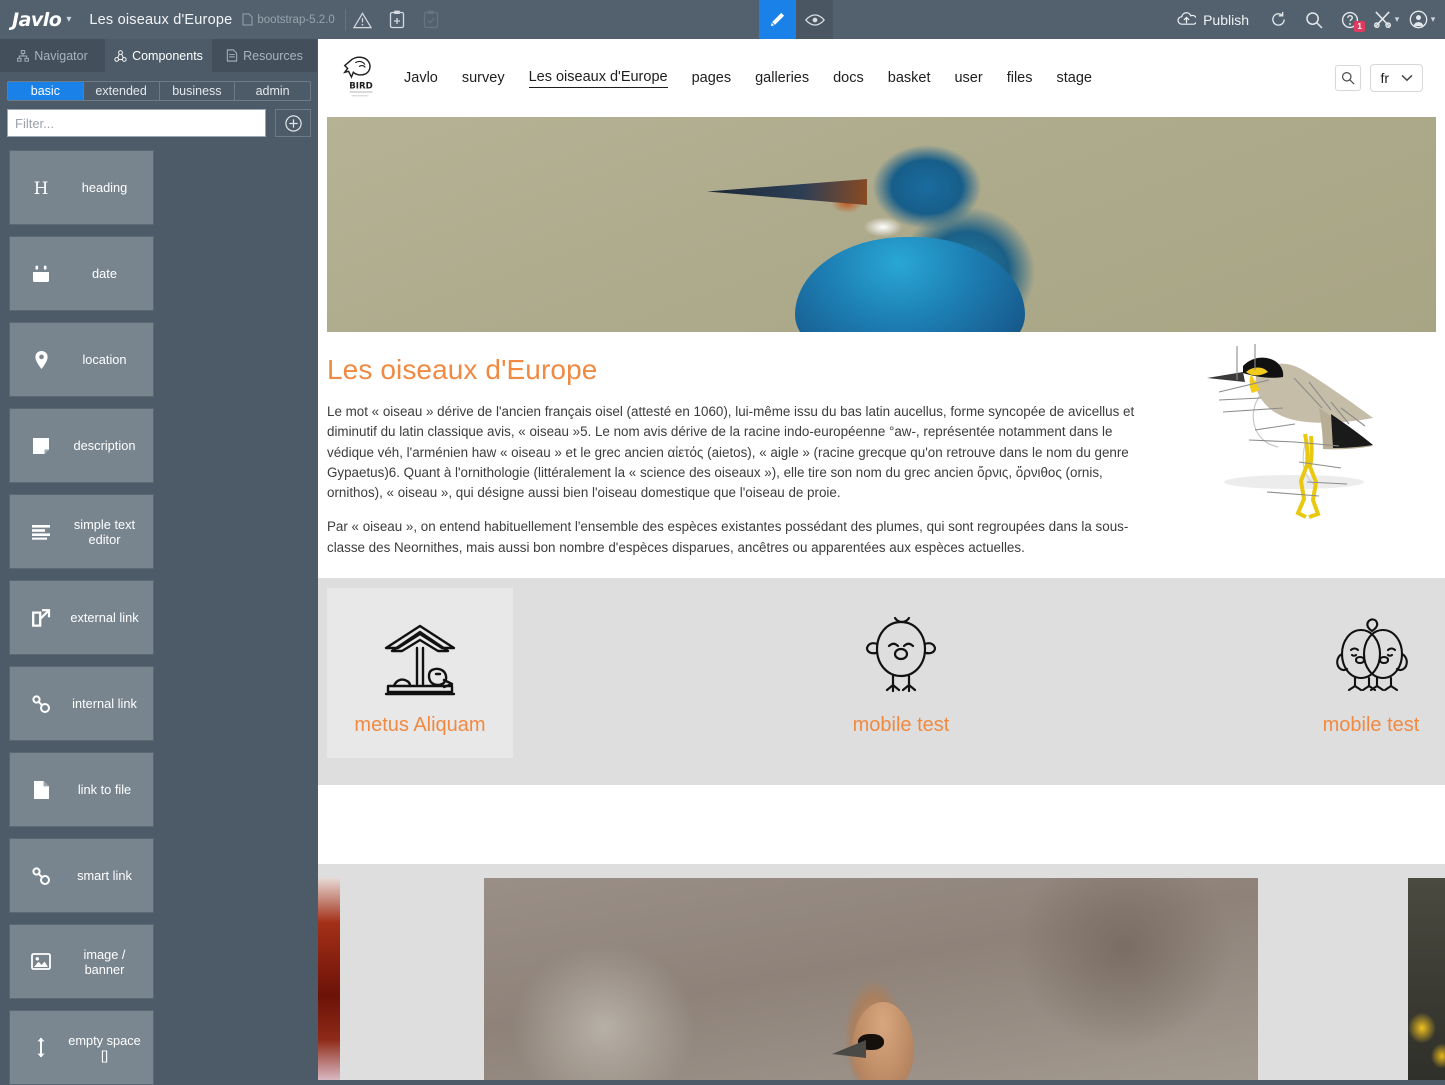 The width and height of the screenshot is (1445, 1085). I want to click on refresh-icon, so click(1278, 19).